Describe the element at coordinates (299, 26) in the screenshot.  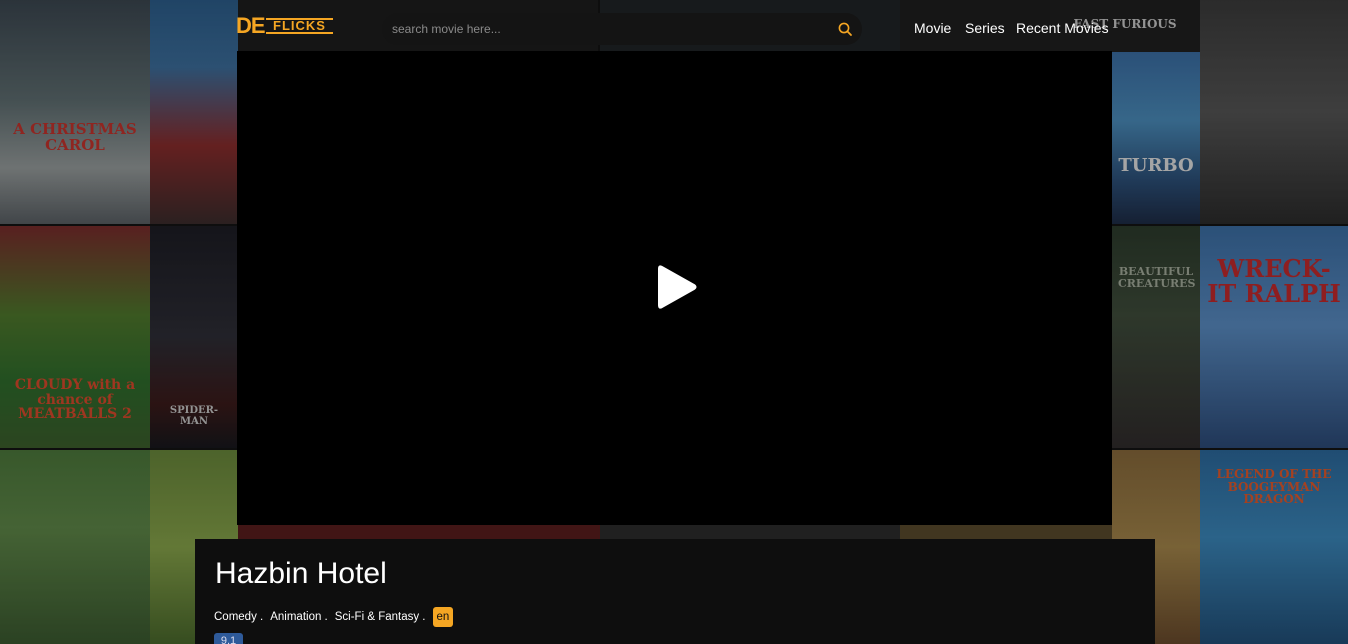
I see `logo-flicks: FLICKS` at that location.